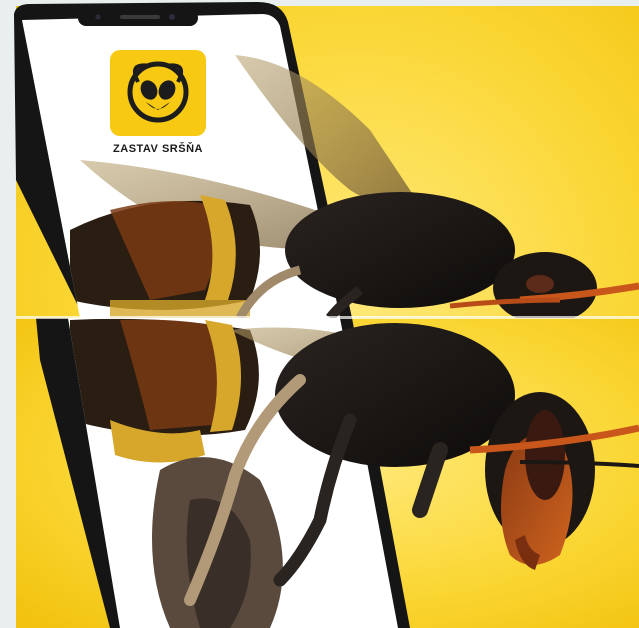 Image resolution: width=639 pixels, height=628 pixels. Describe the element at coordinates (395, 395) in the screenshot. I see `hornet-thorax-bottom` at that location.